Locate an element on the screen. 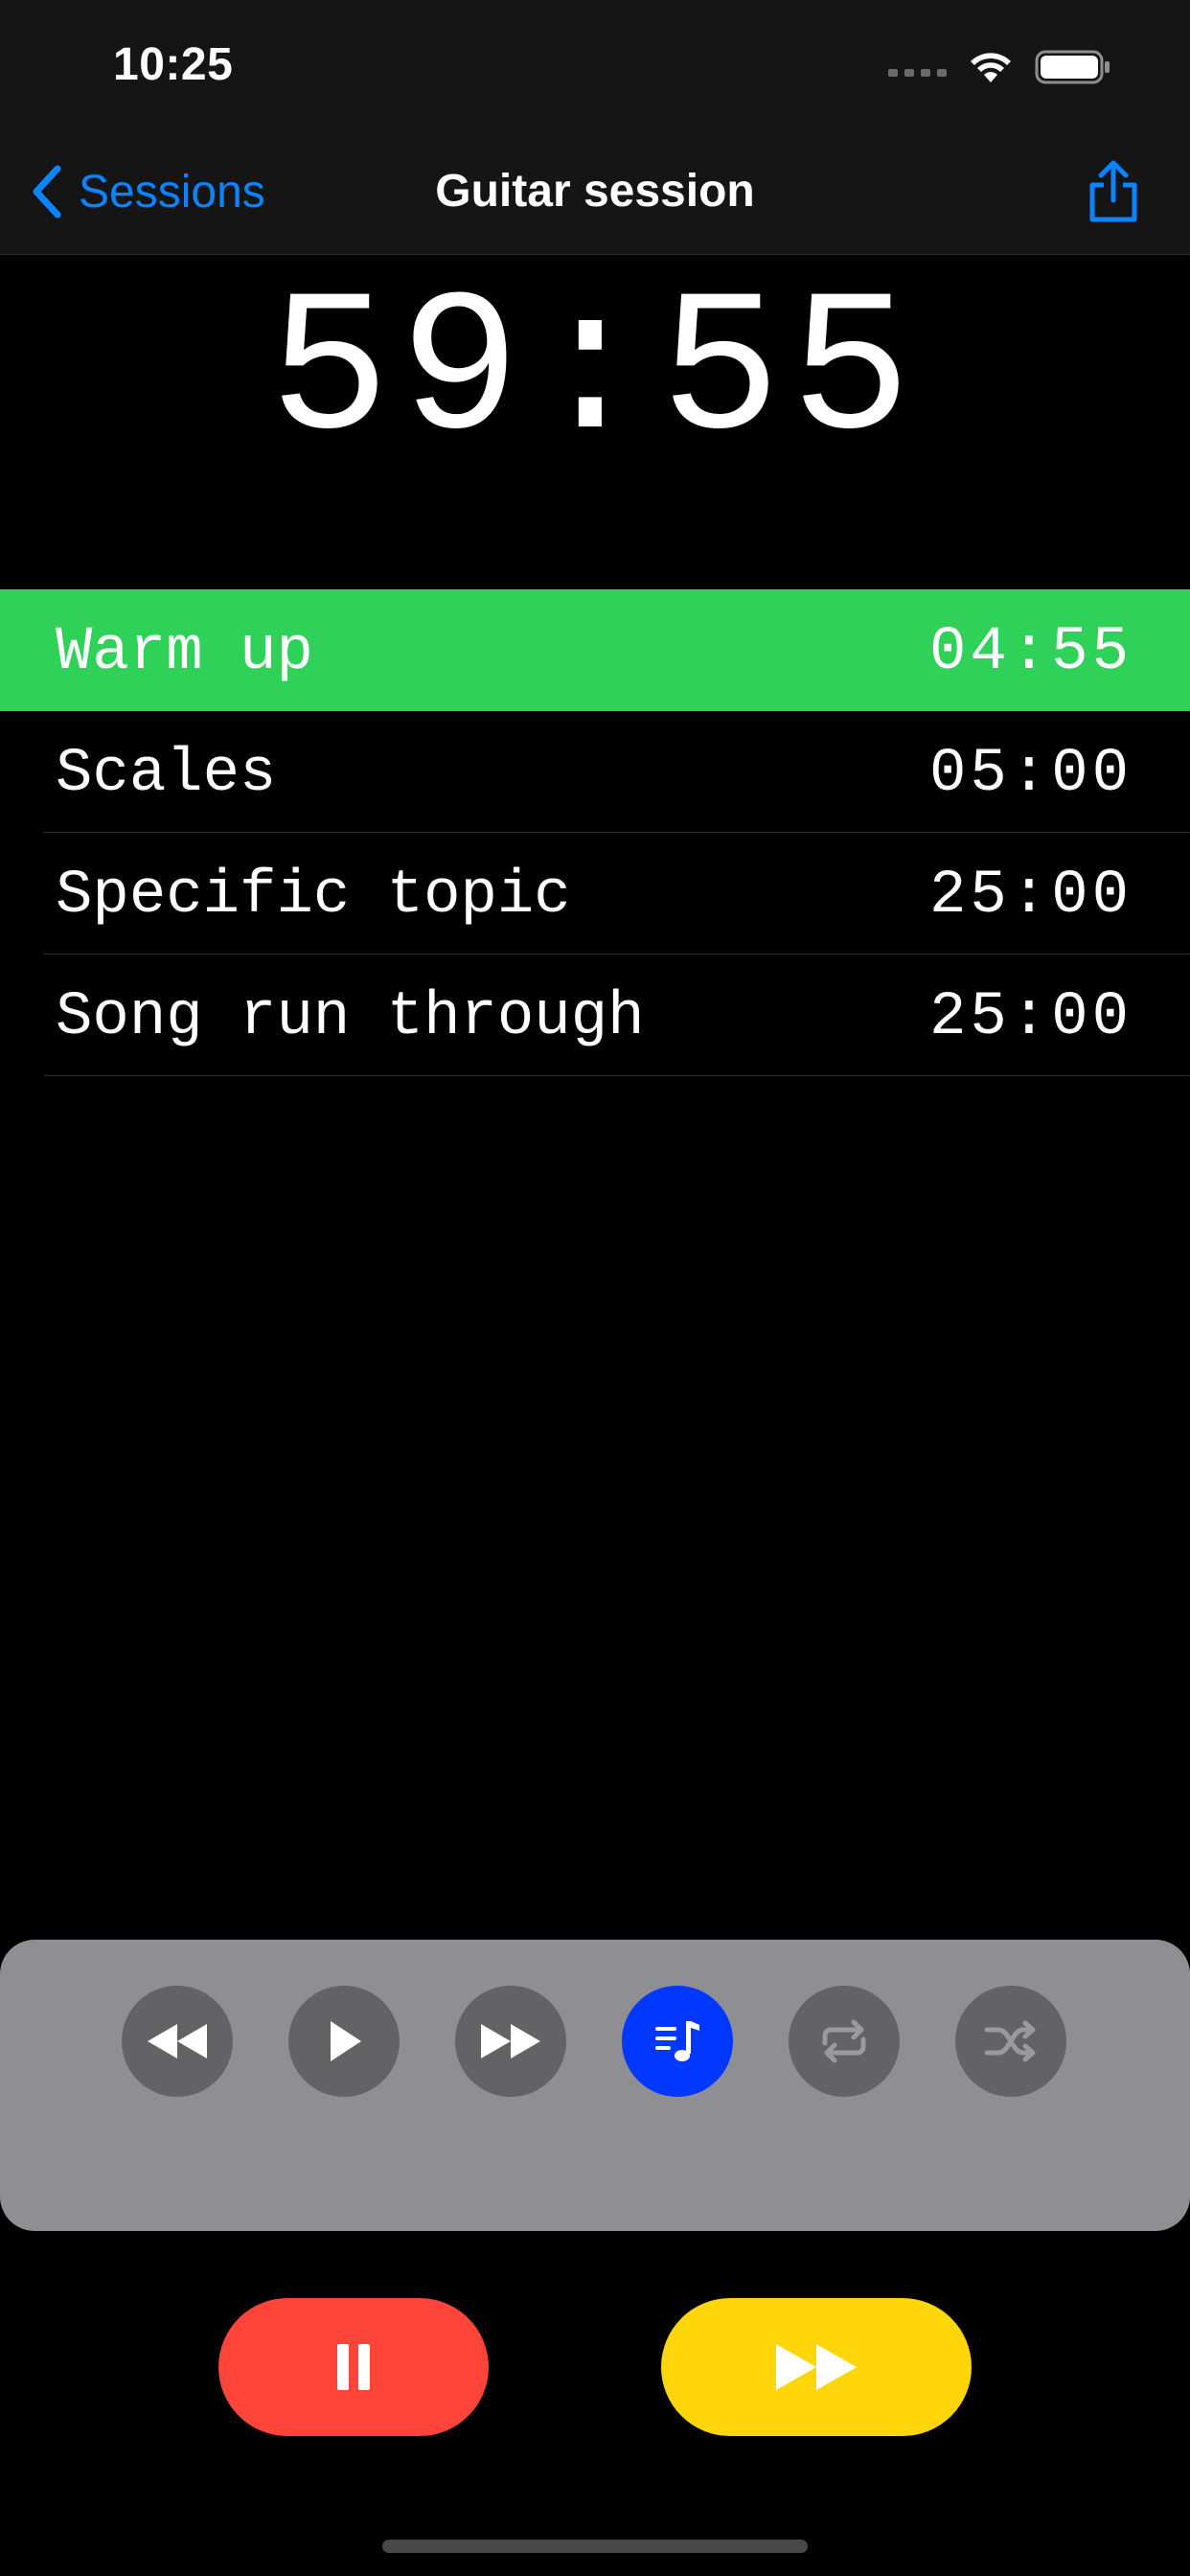 This screenshot has width=1190, height=2576. segment-name: Scales is located at coordinates (167, 774).